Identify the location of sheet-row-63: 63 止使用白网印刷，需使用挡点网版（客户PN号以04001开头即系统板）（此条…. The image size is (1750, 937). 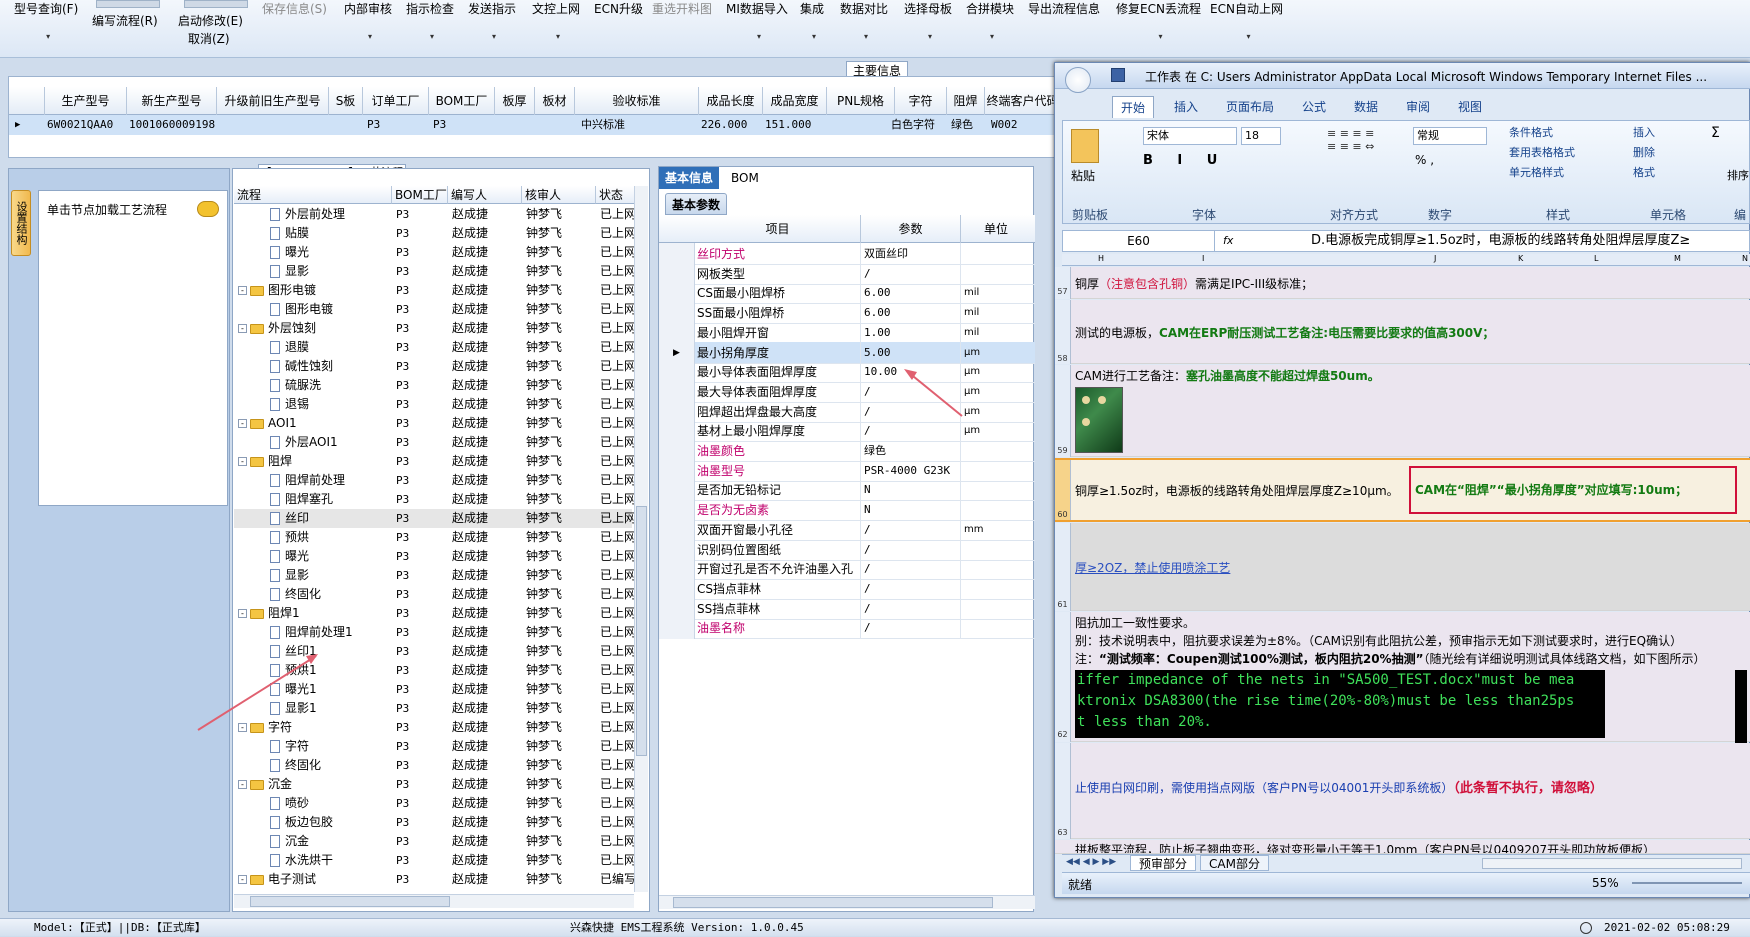
(1402, 791).